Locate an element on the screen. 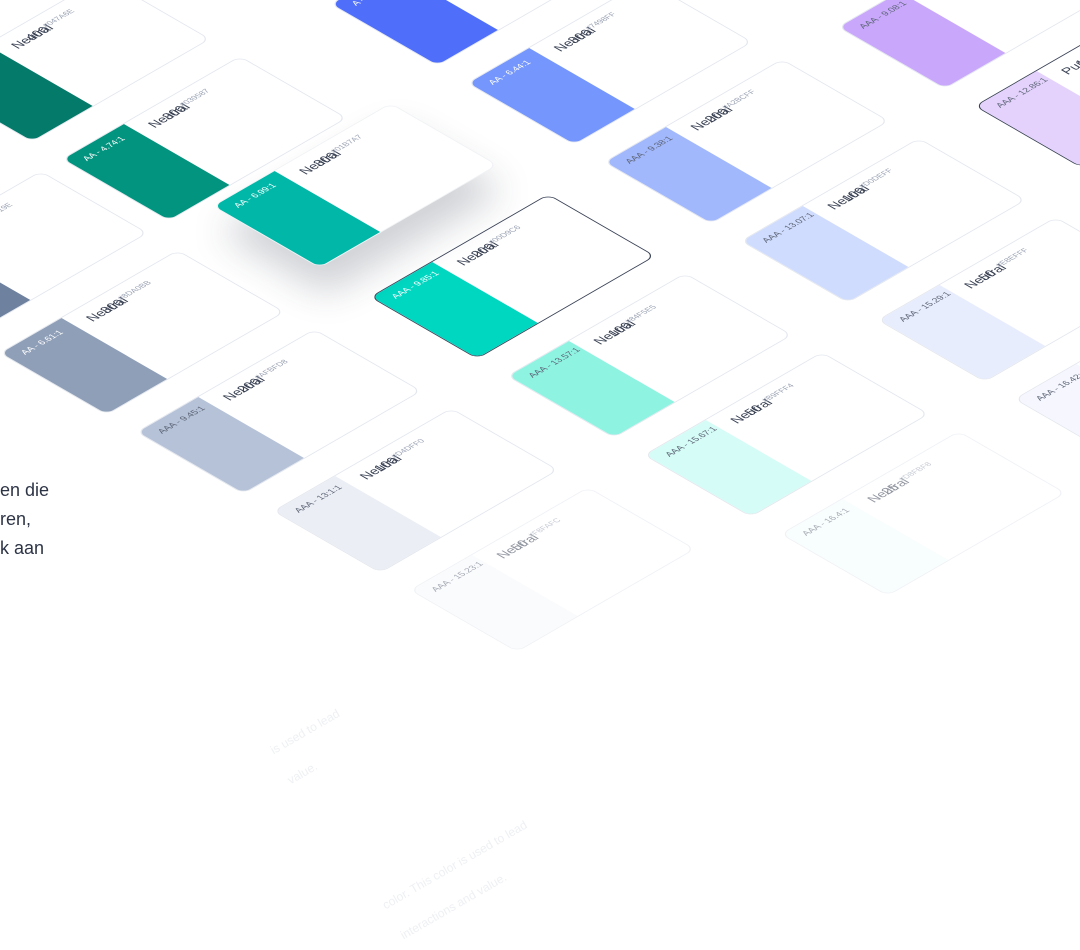  color-hex: #D4DFF0 is located at coordinates (407, 448).